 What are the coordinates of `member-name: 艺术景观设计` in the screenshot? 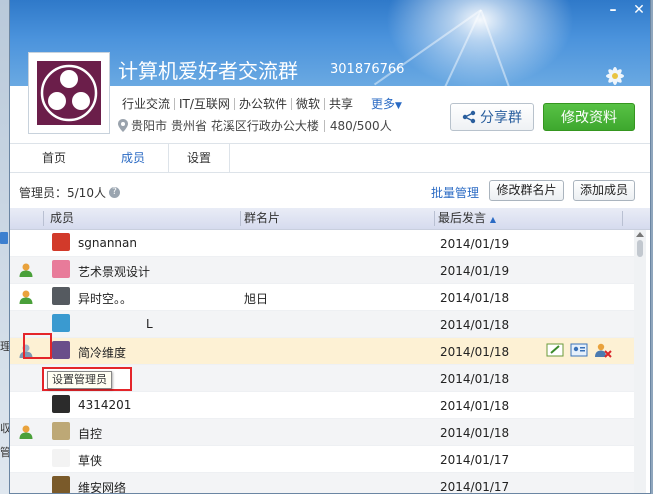 It's located at (114, 271).